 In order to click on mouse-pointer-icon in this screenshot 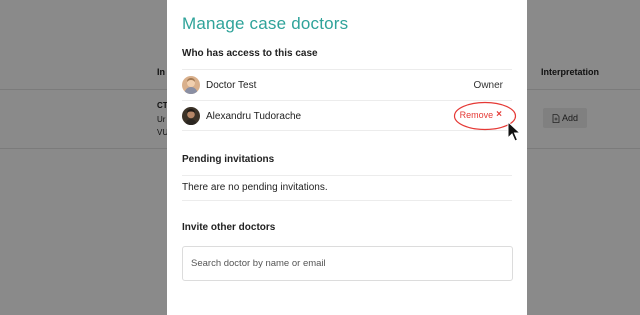, I will do `click(514, 131)`.